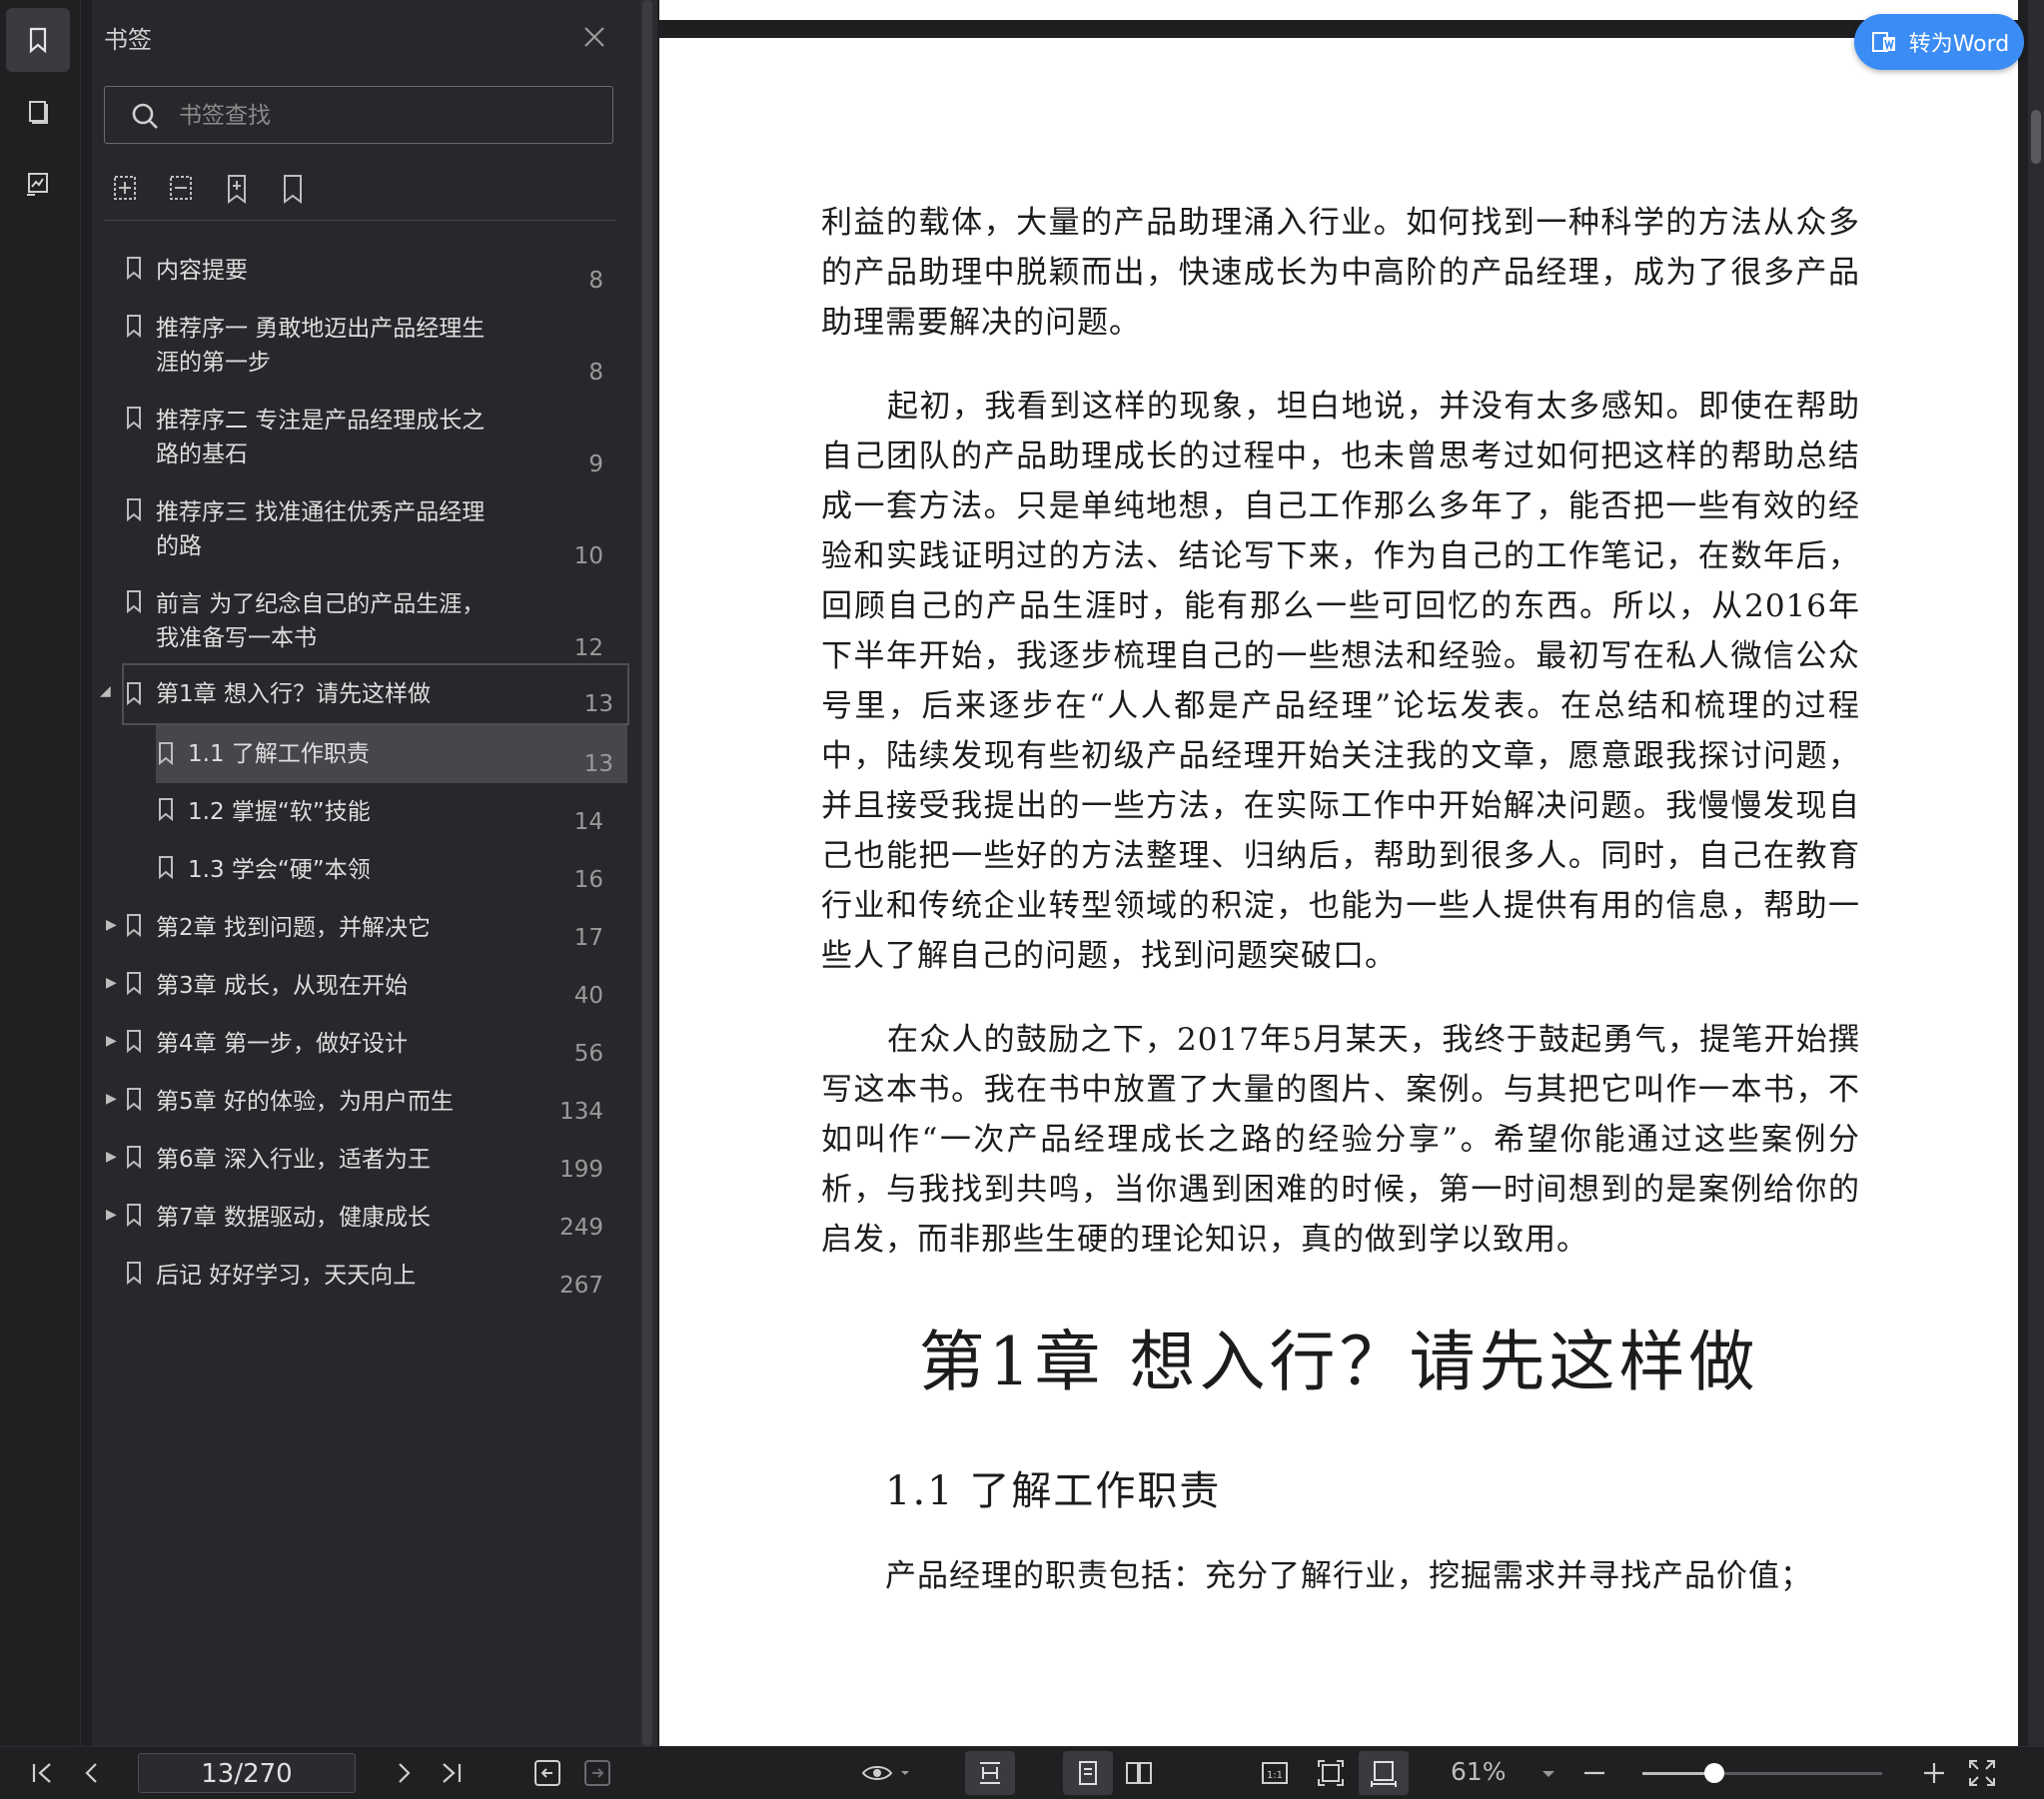 This screenshot has width=2044, height=1799. What do you see at coordinates (588, 648) in the screenshot?
I see `bookmark-page: 12` at bounding box center [588, 648].